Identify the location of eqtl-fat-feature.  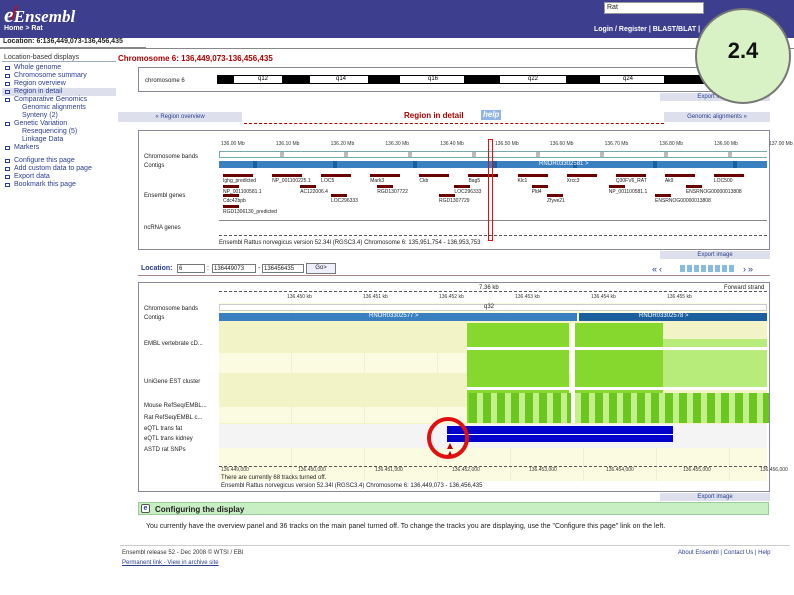
(560, 430).